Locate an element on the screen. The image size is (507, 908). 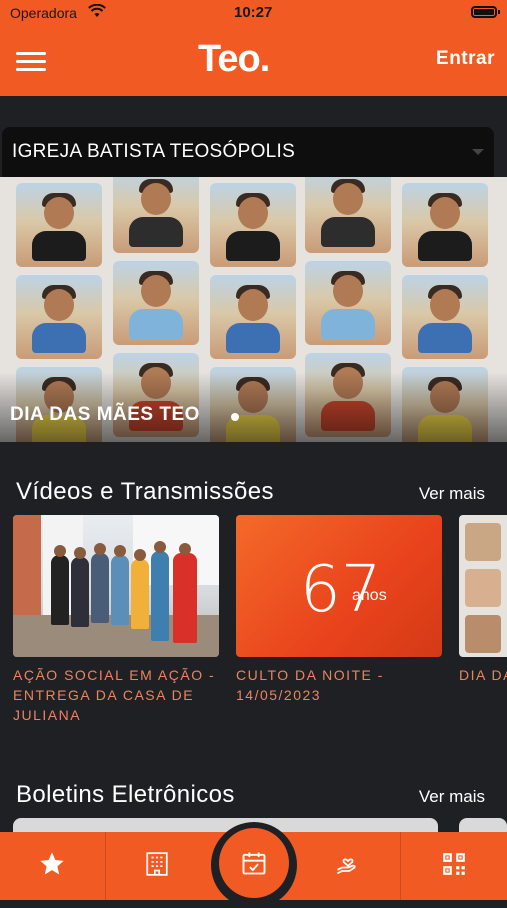
app-header: Teo. Entrar is located at coordinates (253, 61).